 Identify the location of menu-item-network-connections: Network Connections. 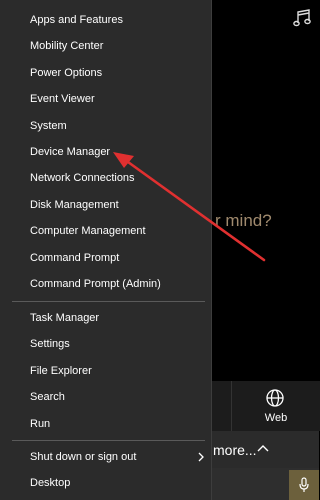
(105, 178).